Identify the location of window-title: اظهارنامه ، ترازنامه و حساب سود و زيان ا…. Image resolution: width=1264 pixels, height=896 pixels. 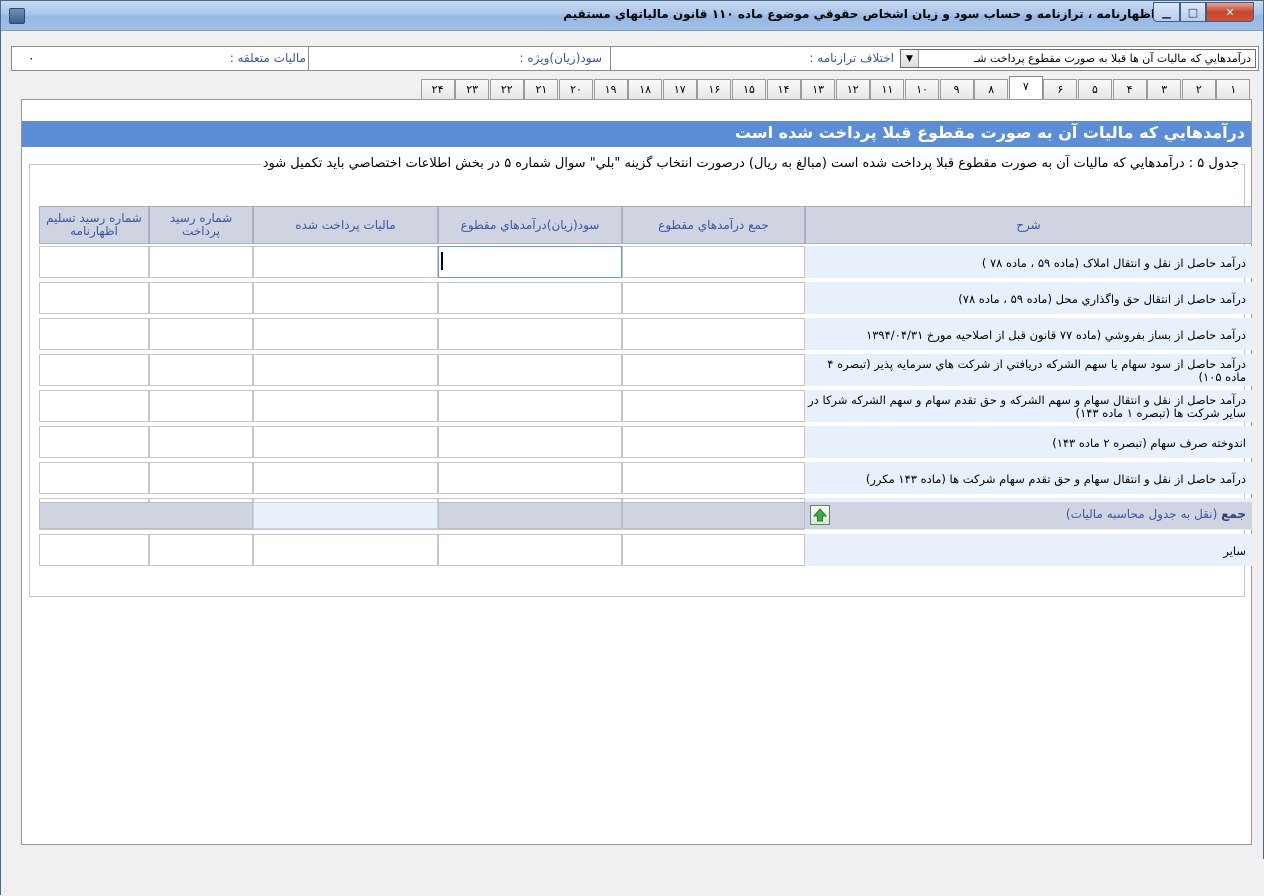
(859, 14).